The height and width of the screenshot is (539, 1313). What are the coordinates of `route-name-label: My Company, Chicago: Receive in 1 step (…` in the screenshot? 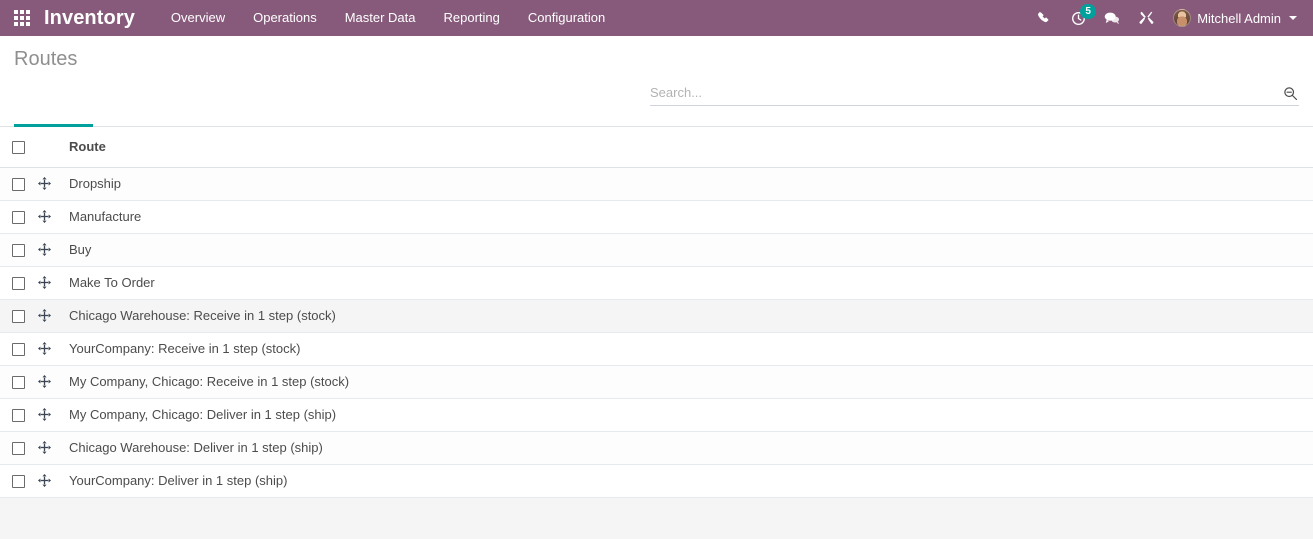 It's located at (209, 381).